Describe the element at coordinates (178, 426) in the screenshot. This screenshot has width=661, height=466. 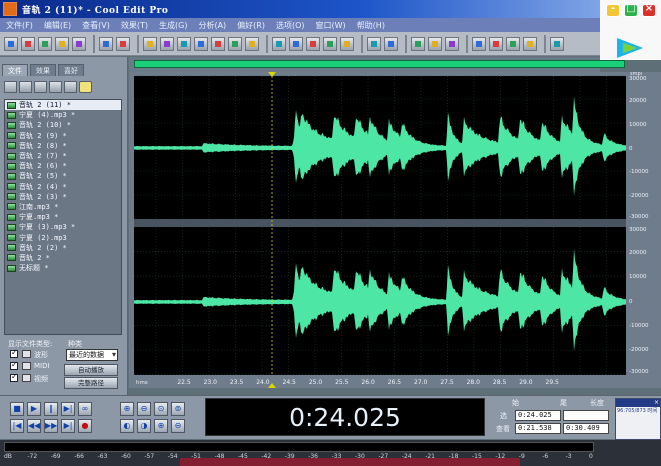
I see `zoom-out-vertical-button: ⊖` at that location.